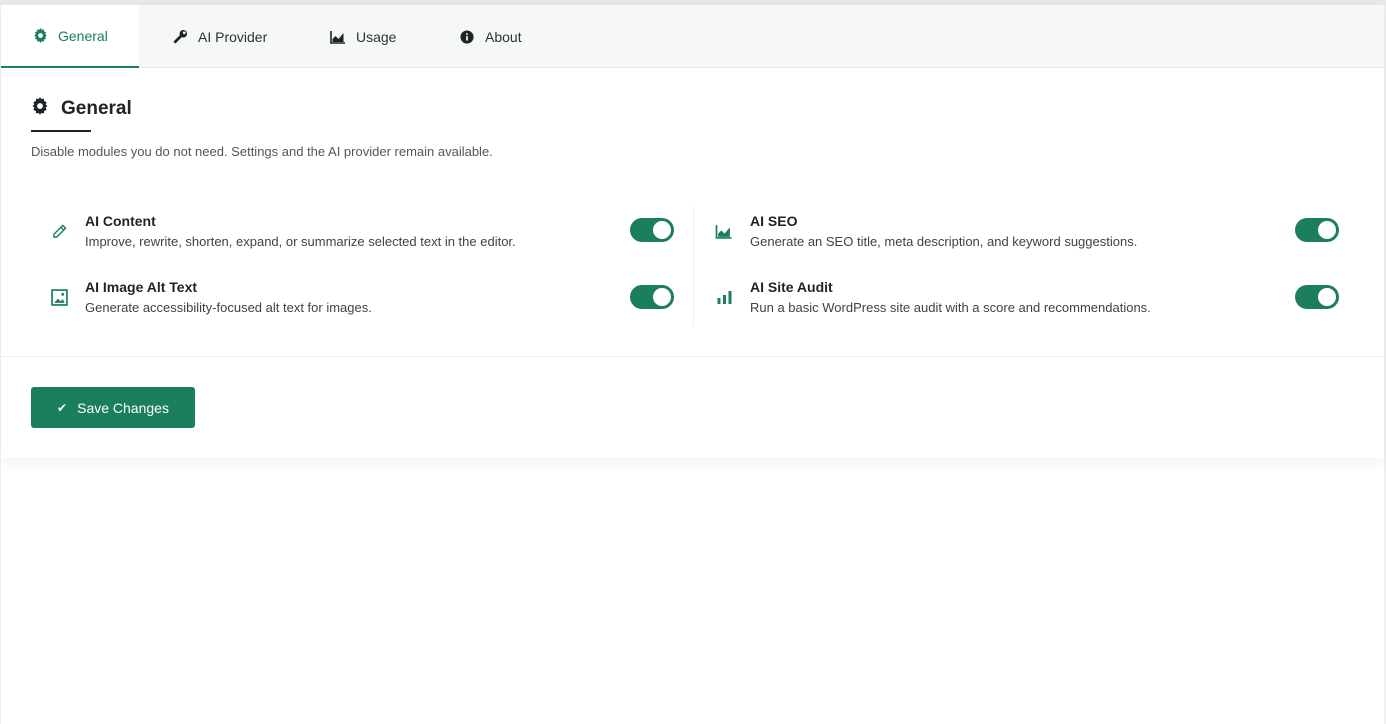 The width and height of the screenshot is (1386, 724). What do you see at coordinates (791, 287) in the screenshot?
I see `module-title: AI Site Audit` at bounding box center [791, 287].